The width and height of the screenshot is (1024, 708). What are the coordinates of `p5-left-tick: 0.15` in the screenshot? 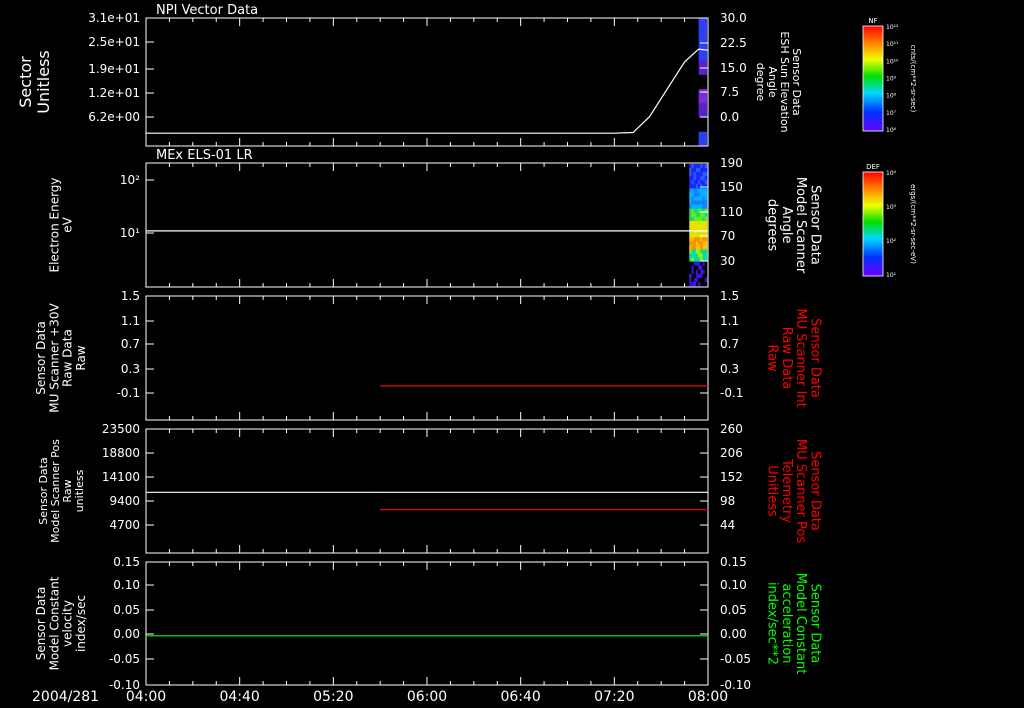 It's located at (126, 562).